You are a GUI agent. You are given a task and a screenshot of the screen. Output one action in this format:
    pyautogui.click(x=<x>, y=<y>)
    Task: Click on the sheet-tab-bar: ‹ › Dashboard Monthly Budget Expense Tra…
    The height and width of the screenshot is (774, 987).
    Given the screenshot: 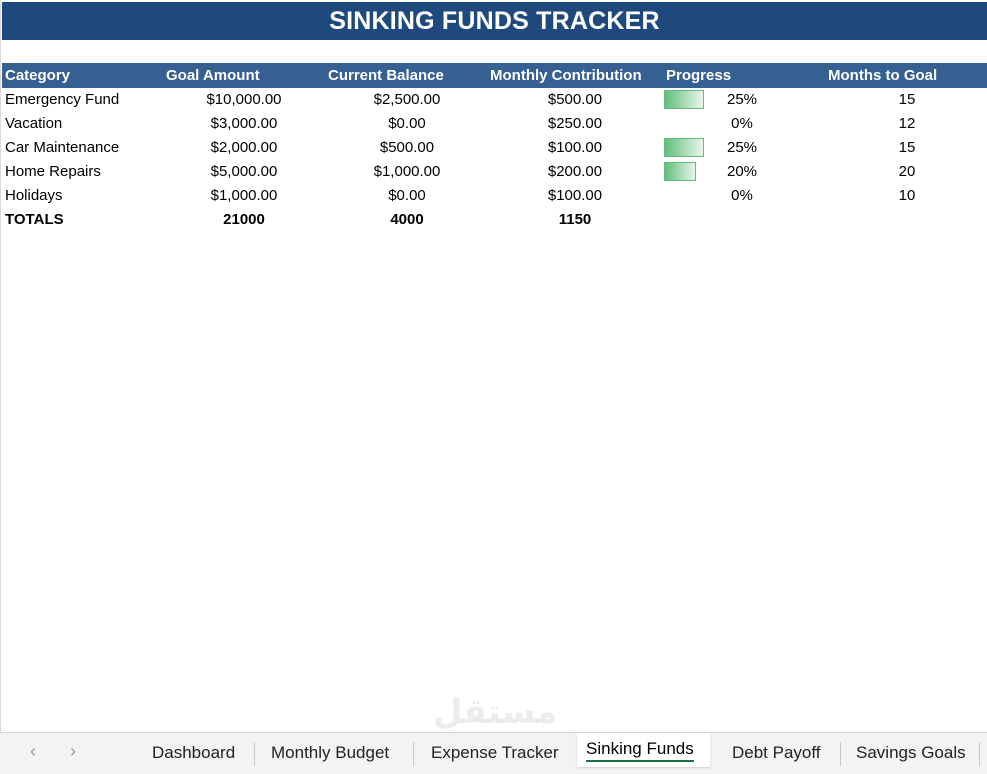 What is the action you would take?
    pyautogui.click(x=493, y=753)
    